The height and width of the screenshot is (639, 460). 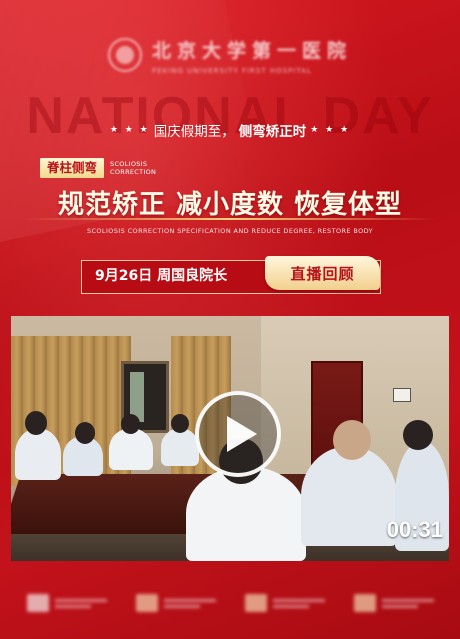 I want to click on live-info-bar: 9月26日 周国良院长 直播回顾, so click(x=231, y=275).